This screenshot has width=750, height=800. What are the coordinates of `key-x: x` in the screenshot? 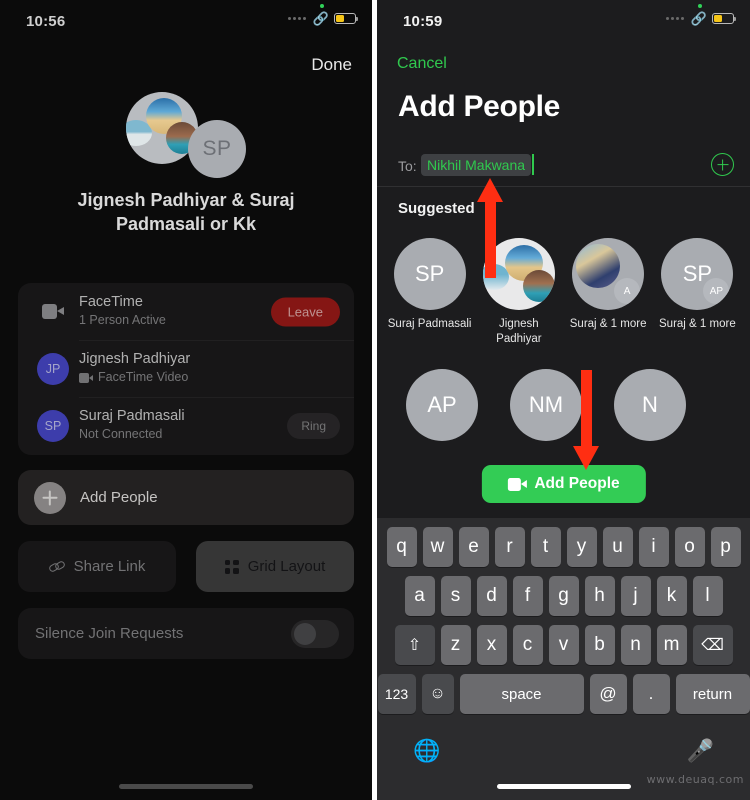 It's located at (491, 645).